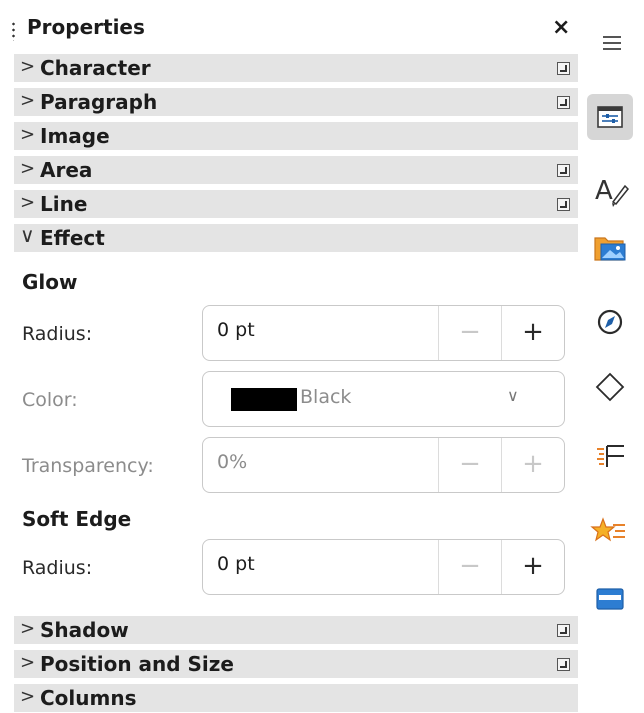 The height and width of the screenshot is (713, 644). What do you see at coordinates (88, 698) in the screenshot?
I see `section-label: Columns` at bounding box center [88, 698].